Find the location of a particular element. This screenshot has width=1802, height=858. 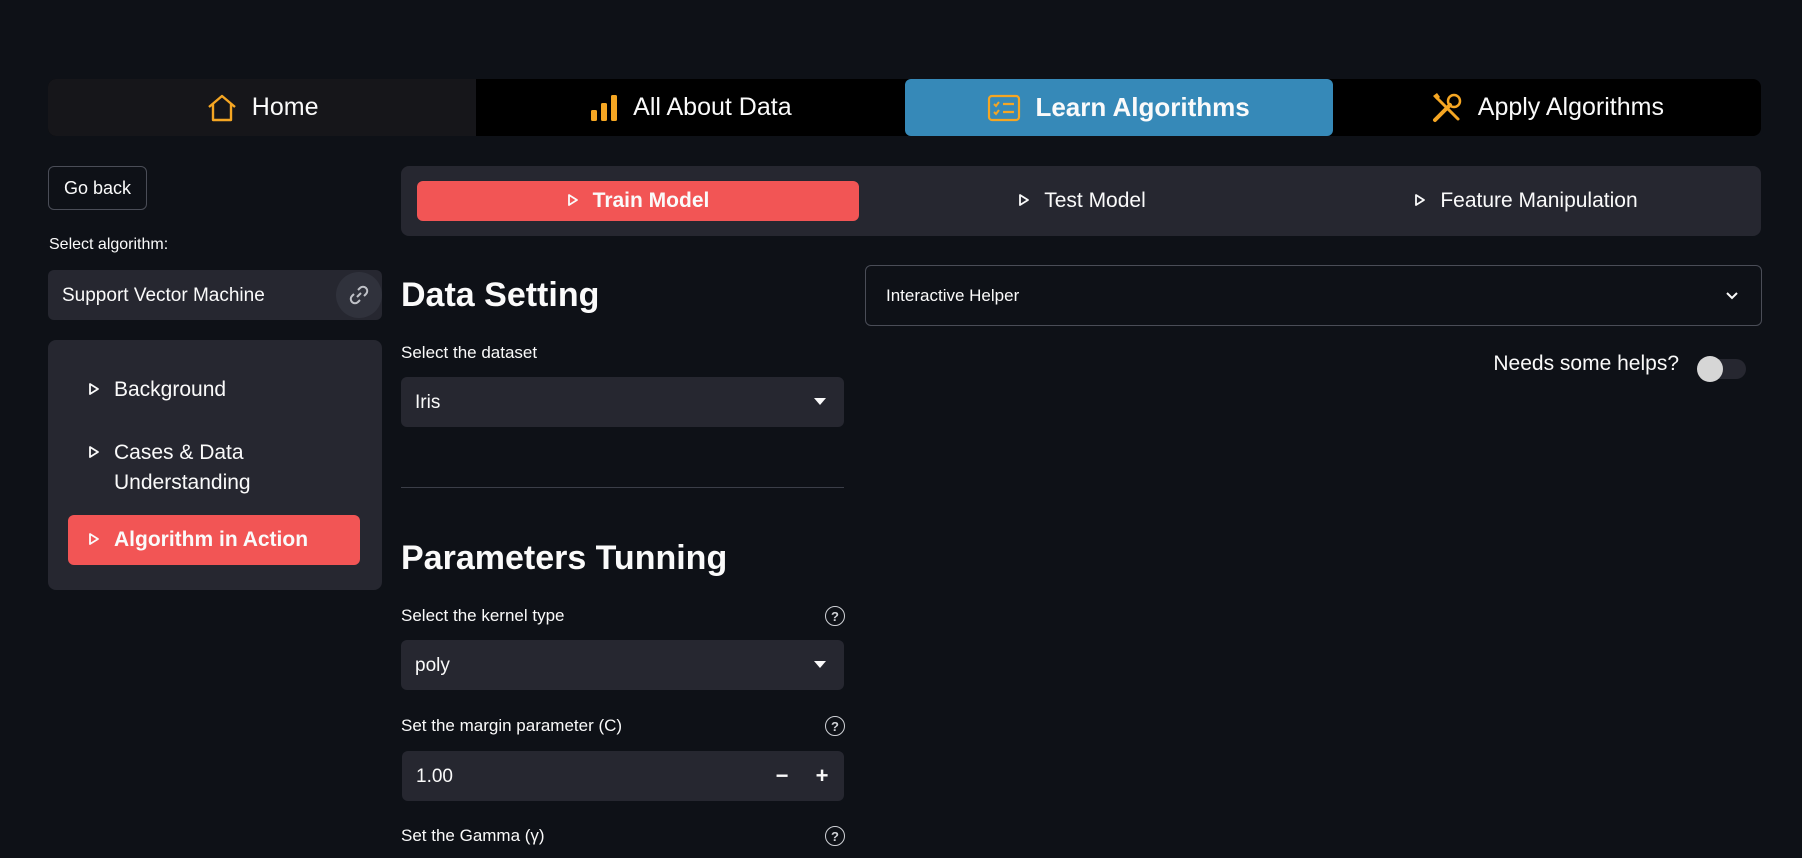

divider is located at coordinates (622, 487).